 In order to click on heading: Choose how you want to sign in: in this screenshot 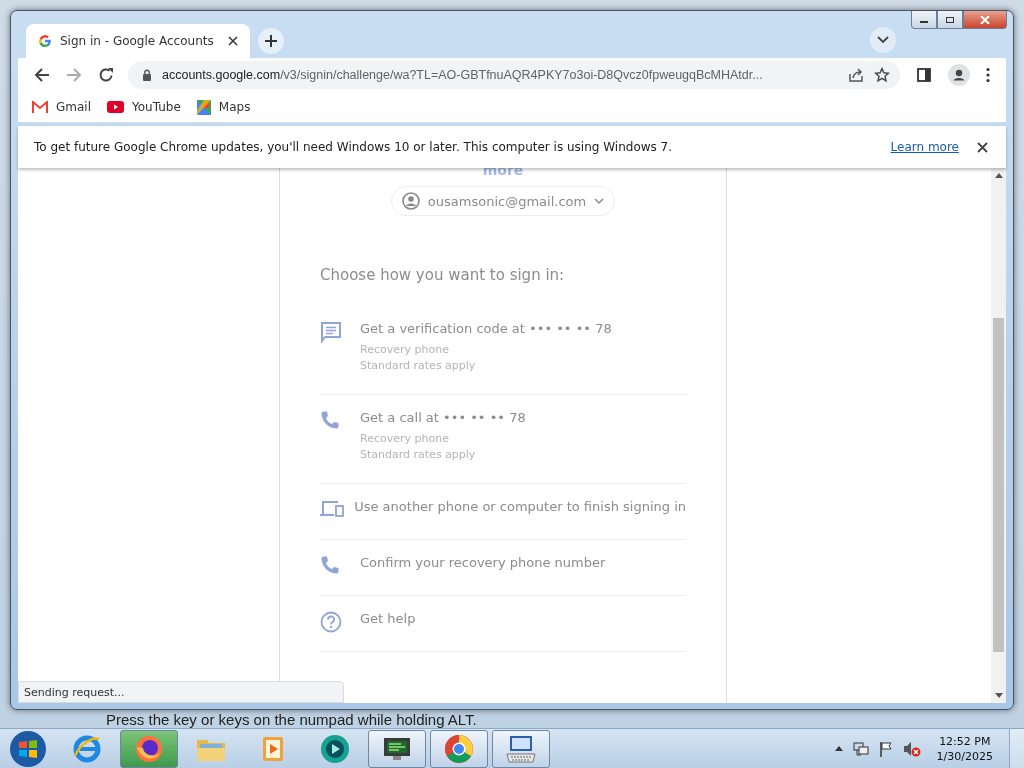, I will do `click(443, 276)`.